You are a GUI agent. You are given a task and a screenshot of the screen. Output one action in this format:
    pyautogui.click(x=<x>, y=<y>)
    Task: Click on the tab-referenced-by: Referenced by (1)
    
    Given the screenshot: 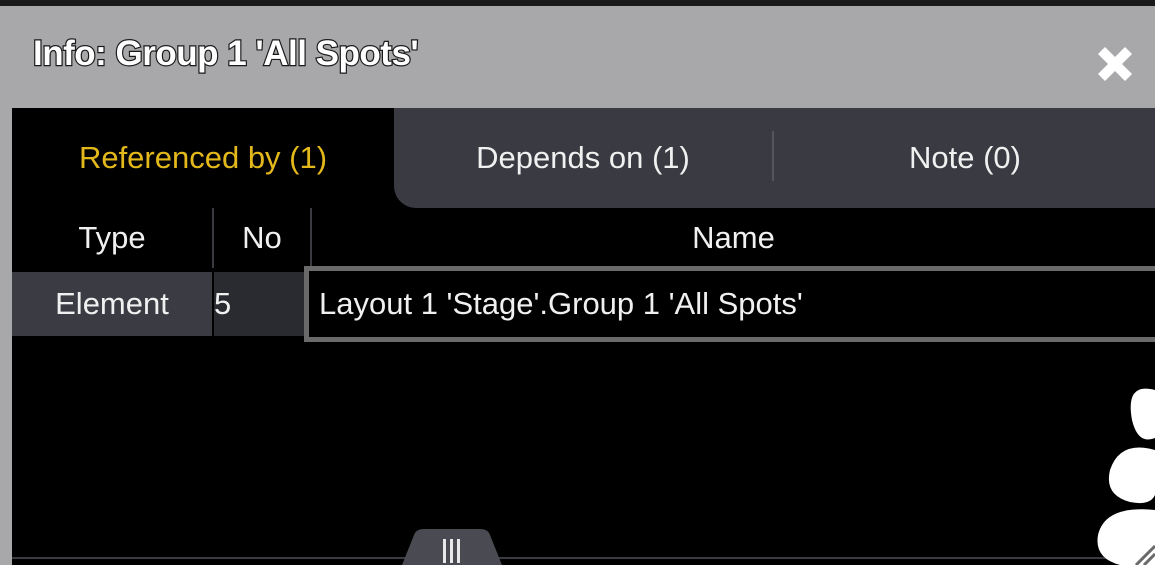 What is the action you would take?
    pyautogui.click(x=203, y=158)
    